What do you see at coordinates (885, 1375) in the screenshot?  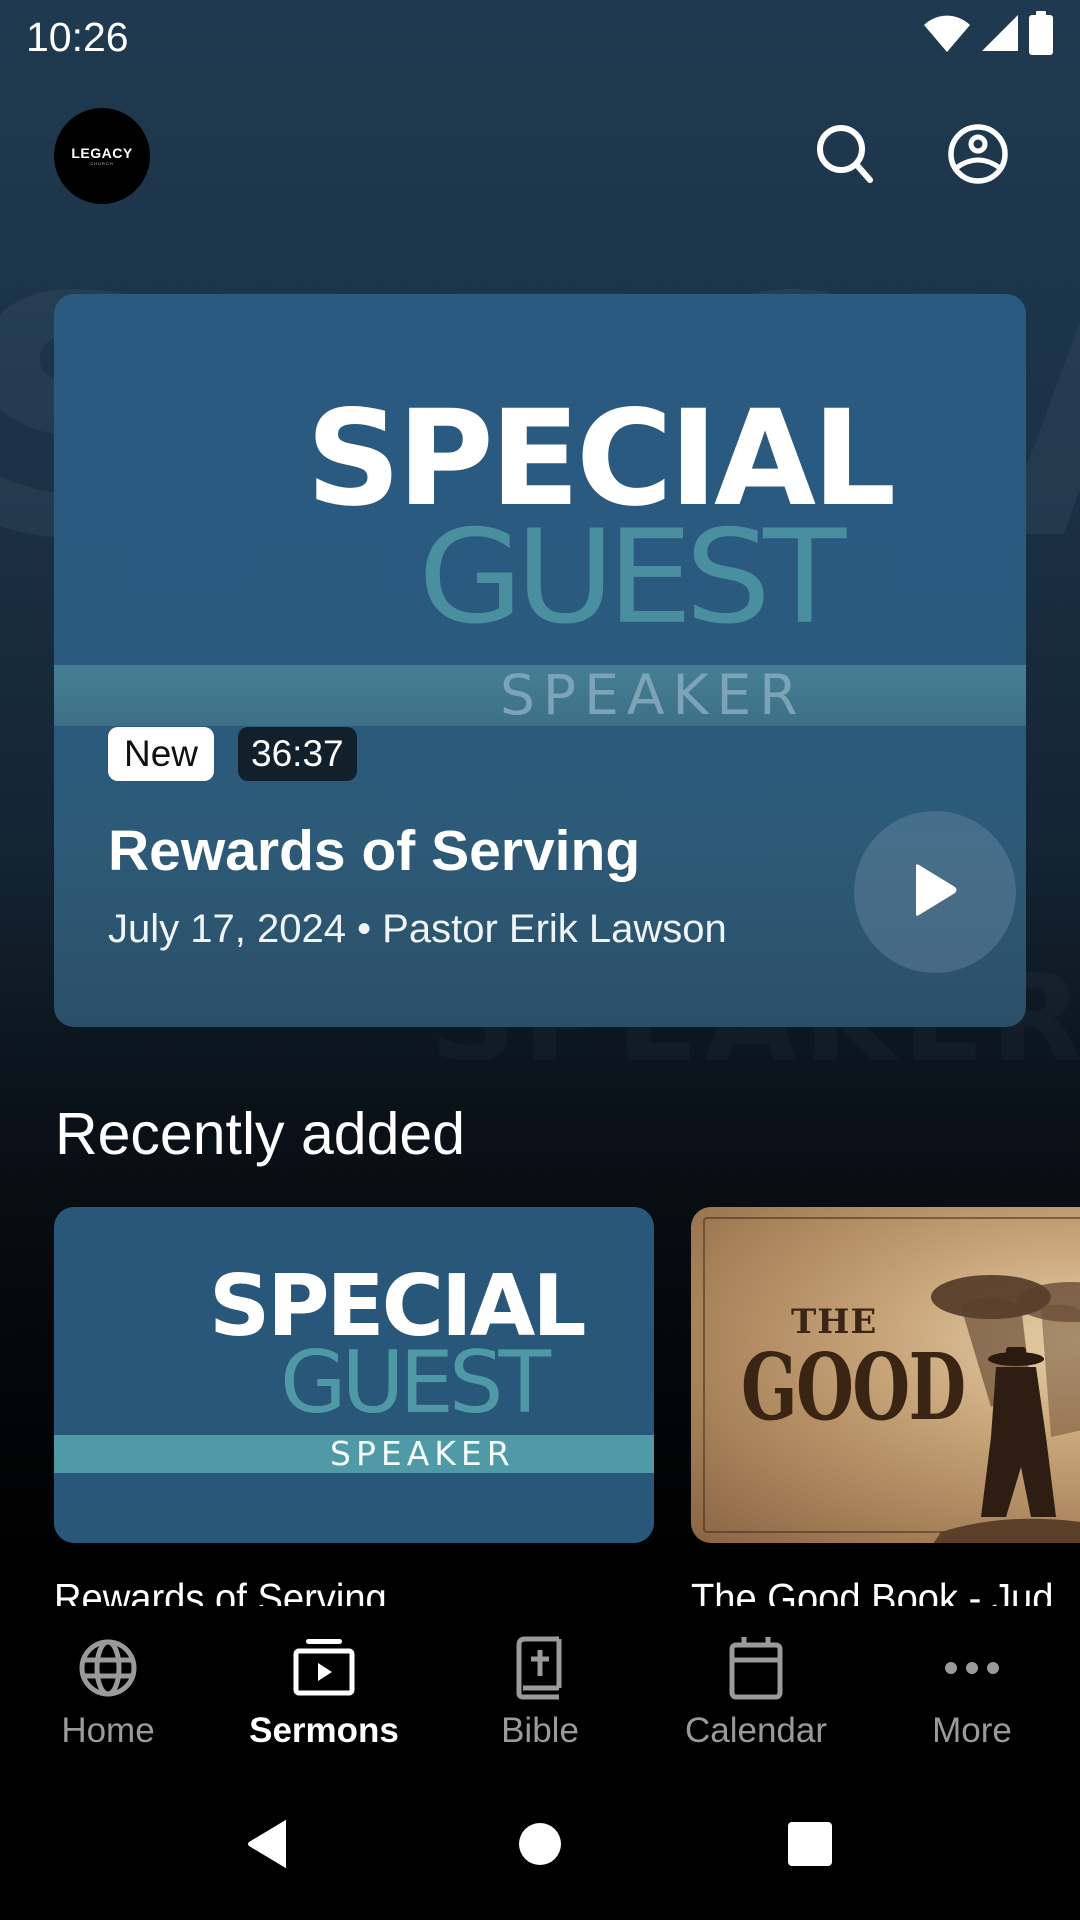 I see `sermon-thumbnail: THE GOOD` at bounding box center [885, 1375].